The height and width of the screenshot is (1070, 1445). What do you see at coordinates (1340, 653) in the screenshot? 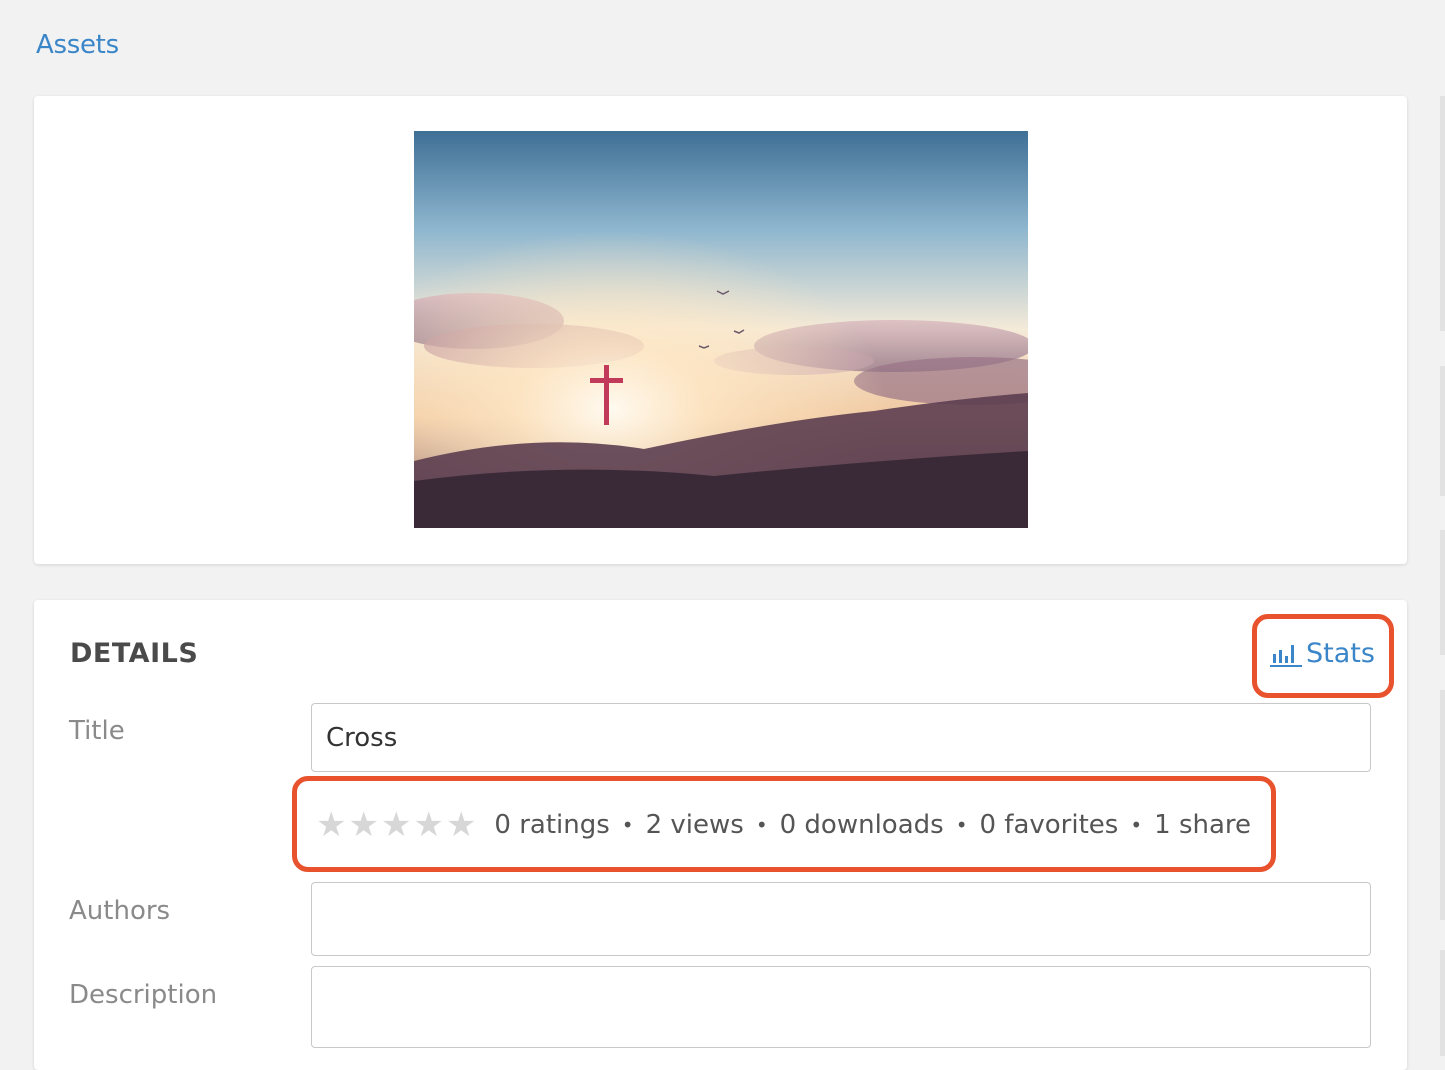
I see `stats-label: Stats` at bounding box center [1340, 653].